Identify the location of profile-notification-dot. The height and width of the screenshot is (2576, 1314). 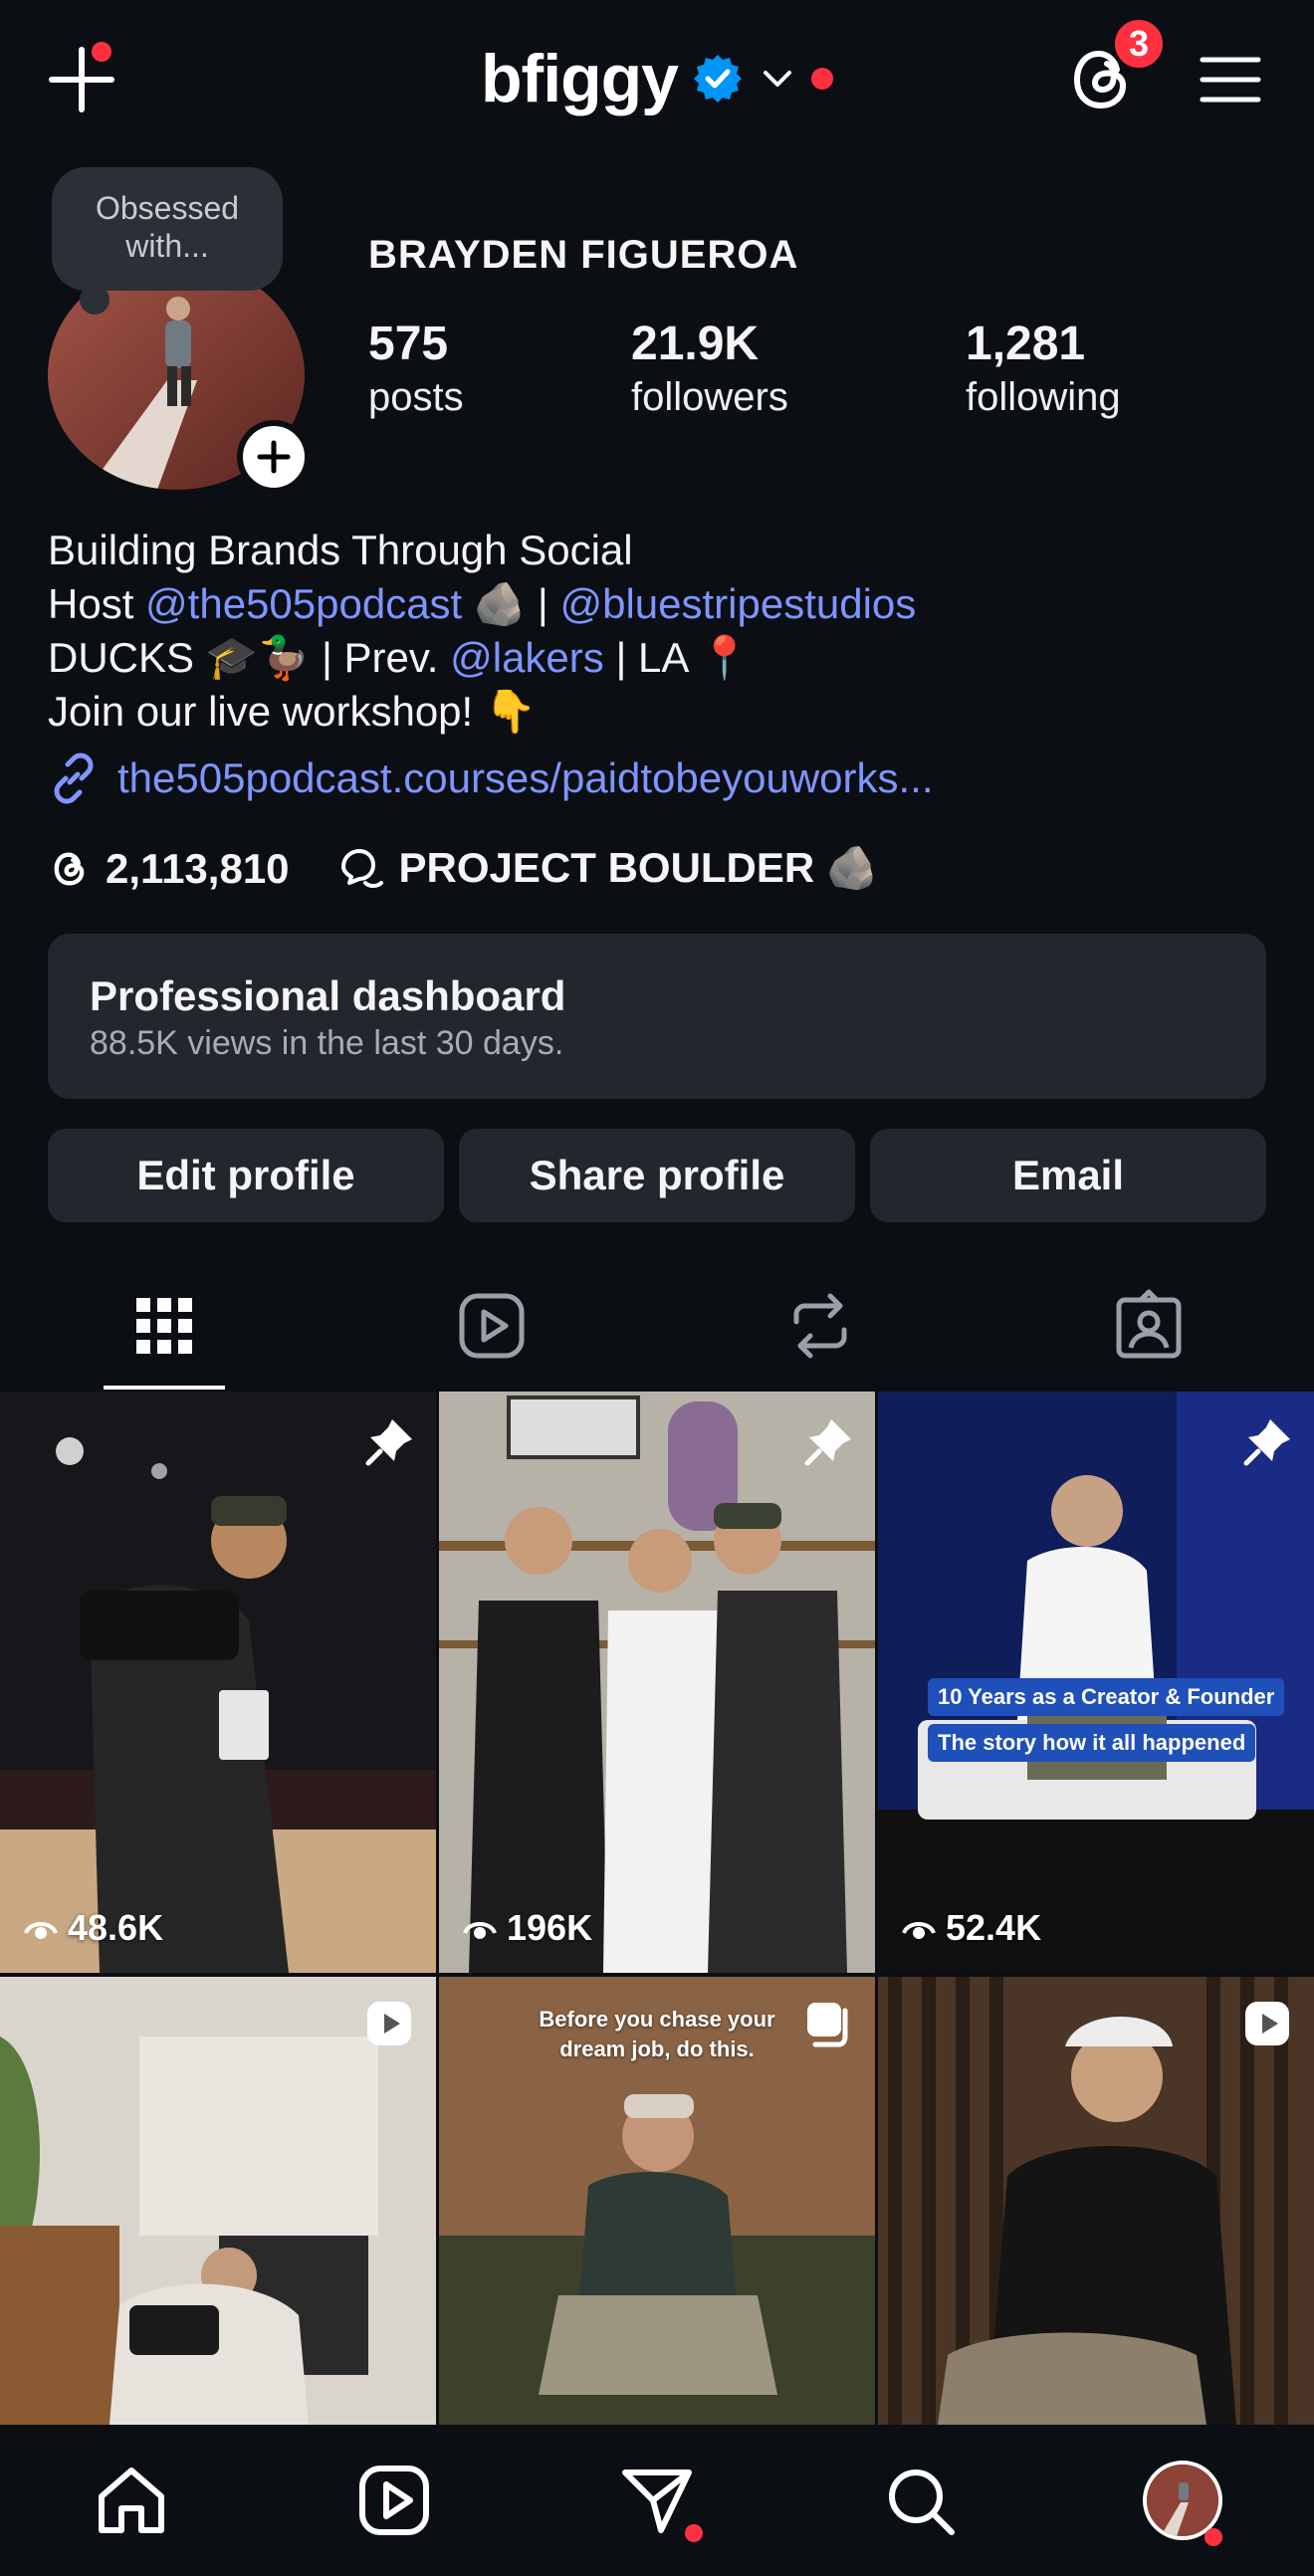
(1213, 2537).